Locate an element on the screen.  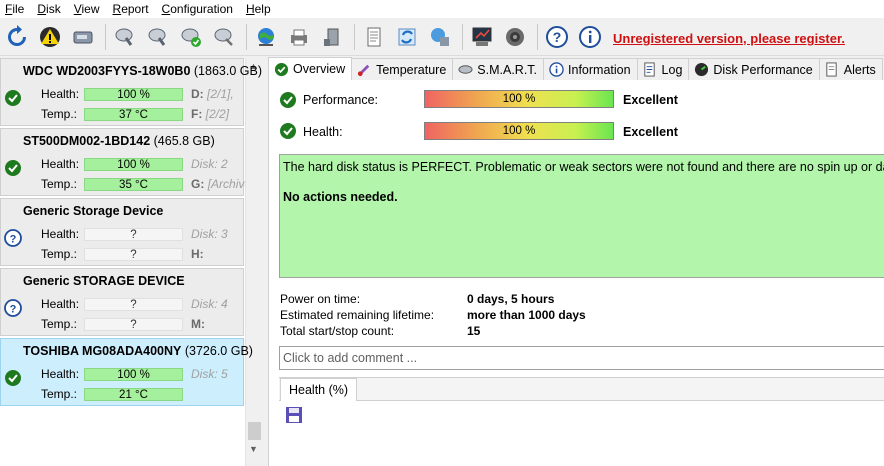
disk-wrench-button is located at coordinates (224, 37).